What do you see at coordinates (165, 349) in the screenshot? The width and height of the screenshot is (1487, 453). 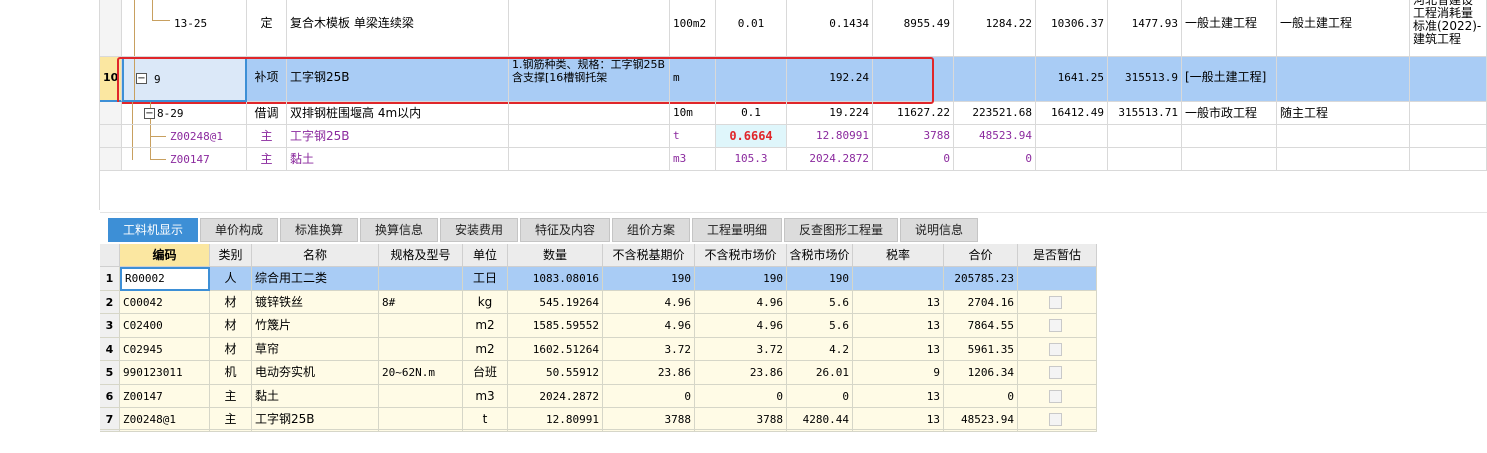 I see `code-cell: C02945` at bounding box center [165, 349].